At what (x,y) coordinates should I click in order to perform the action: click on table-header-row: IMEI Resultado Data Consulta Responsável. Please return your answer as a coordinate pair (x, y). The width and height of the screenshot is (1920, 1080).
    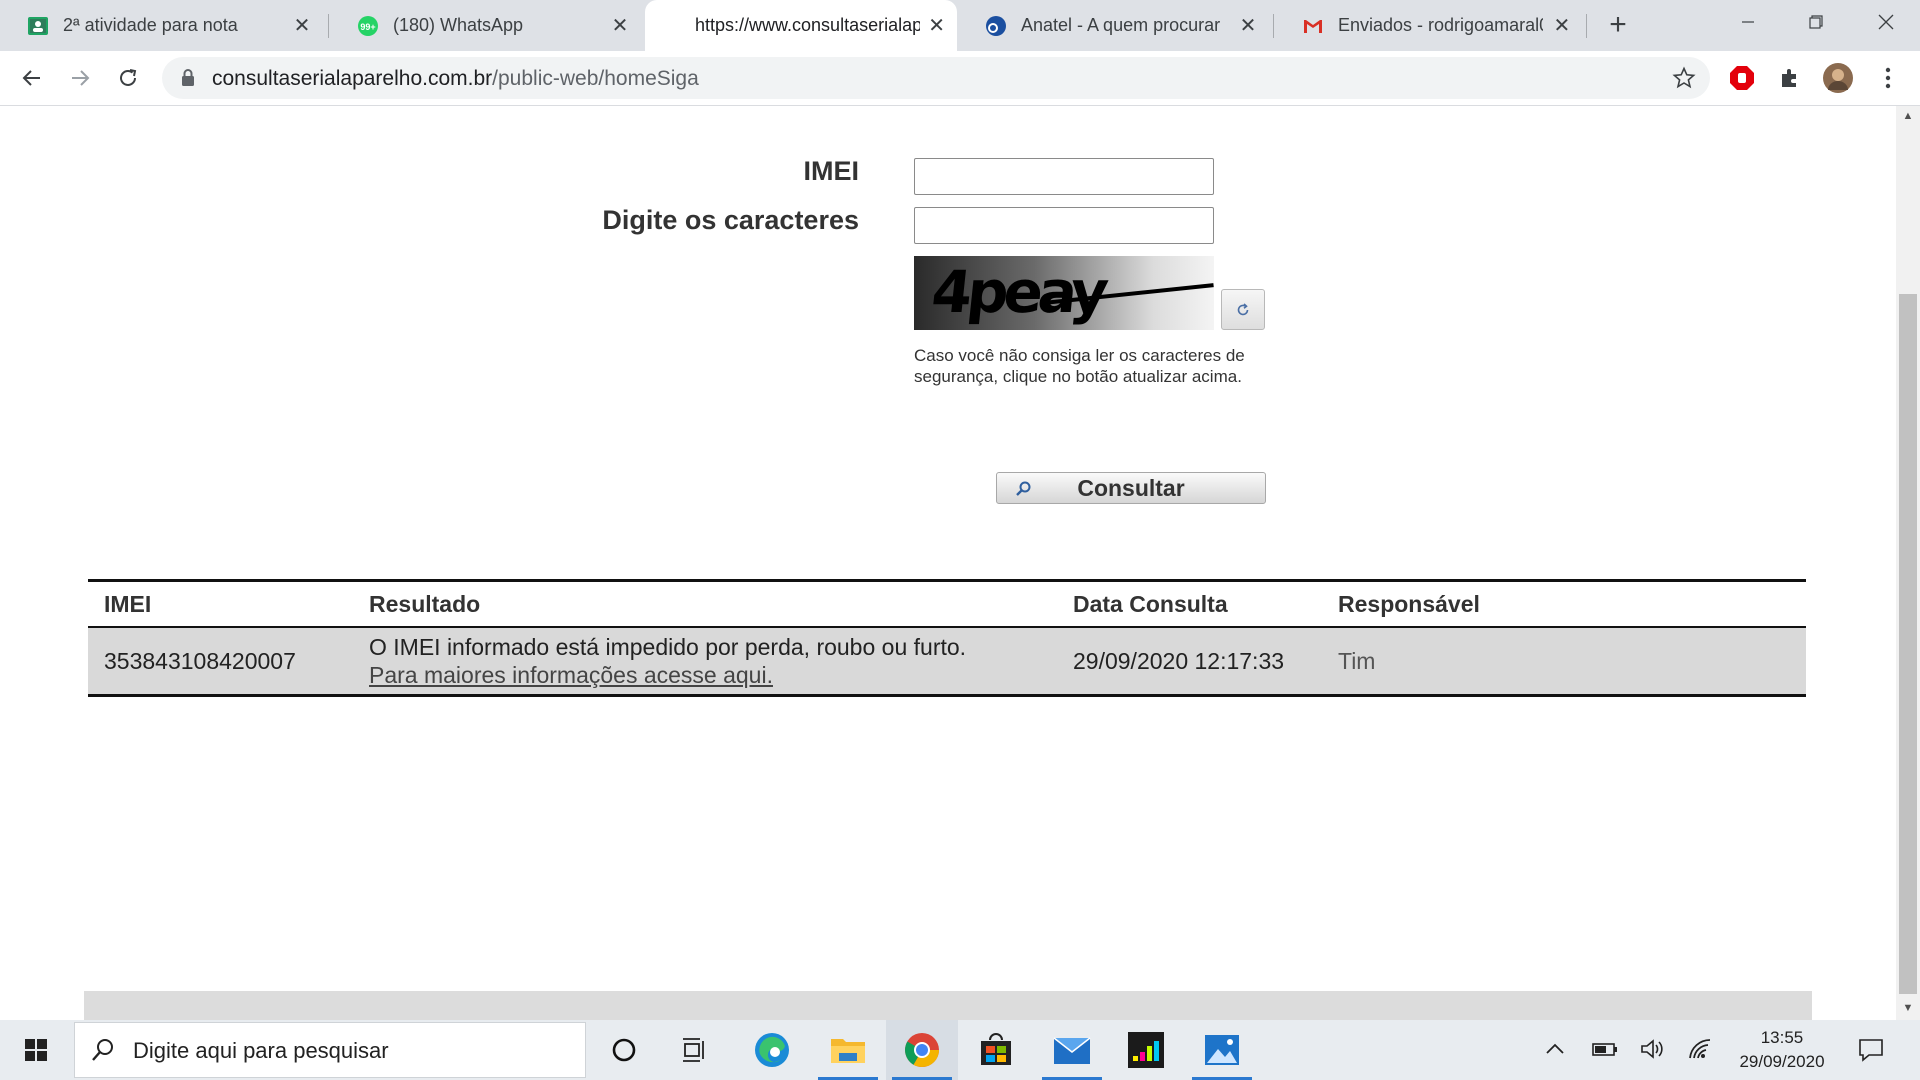
    Looking at the image, I should click on (947, 603).